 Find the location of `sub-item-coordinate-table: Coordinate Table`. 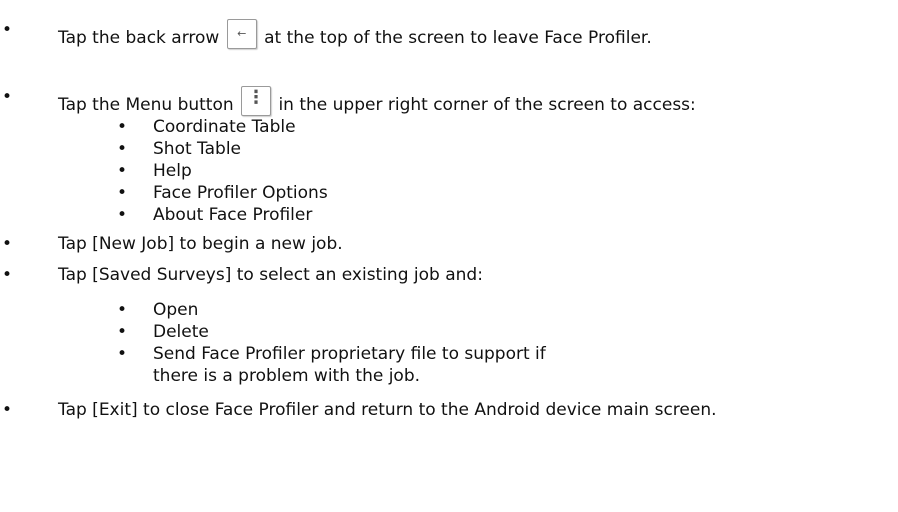

sub-item-coordinate-table: Coordinate Table is located at coordinates (224, 127).